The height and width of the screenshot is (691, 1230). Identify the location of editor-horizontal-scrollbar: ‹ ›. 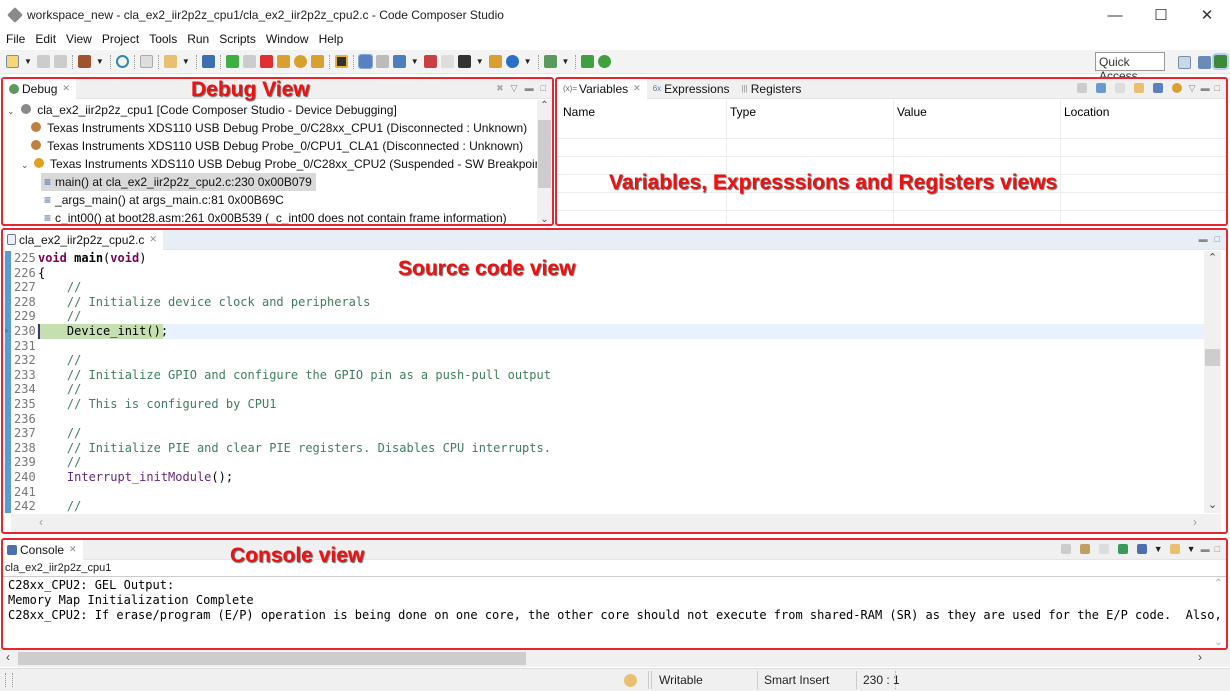
(616, 523).